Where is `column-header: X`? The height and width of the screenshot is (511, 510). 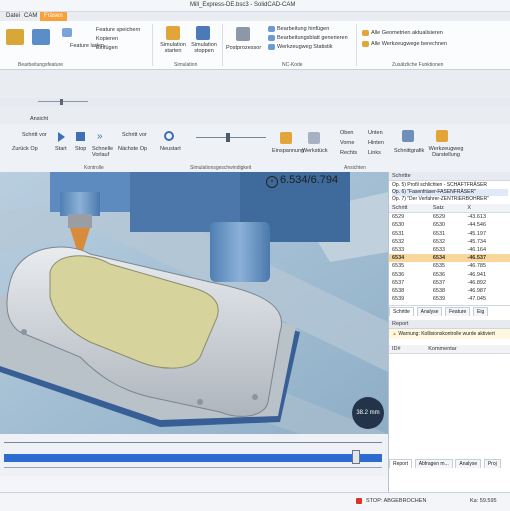 column-header: X is located at coordinates (487, 209).